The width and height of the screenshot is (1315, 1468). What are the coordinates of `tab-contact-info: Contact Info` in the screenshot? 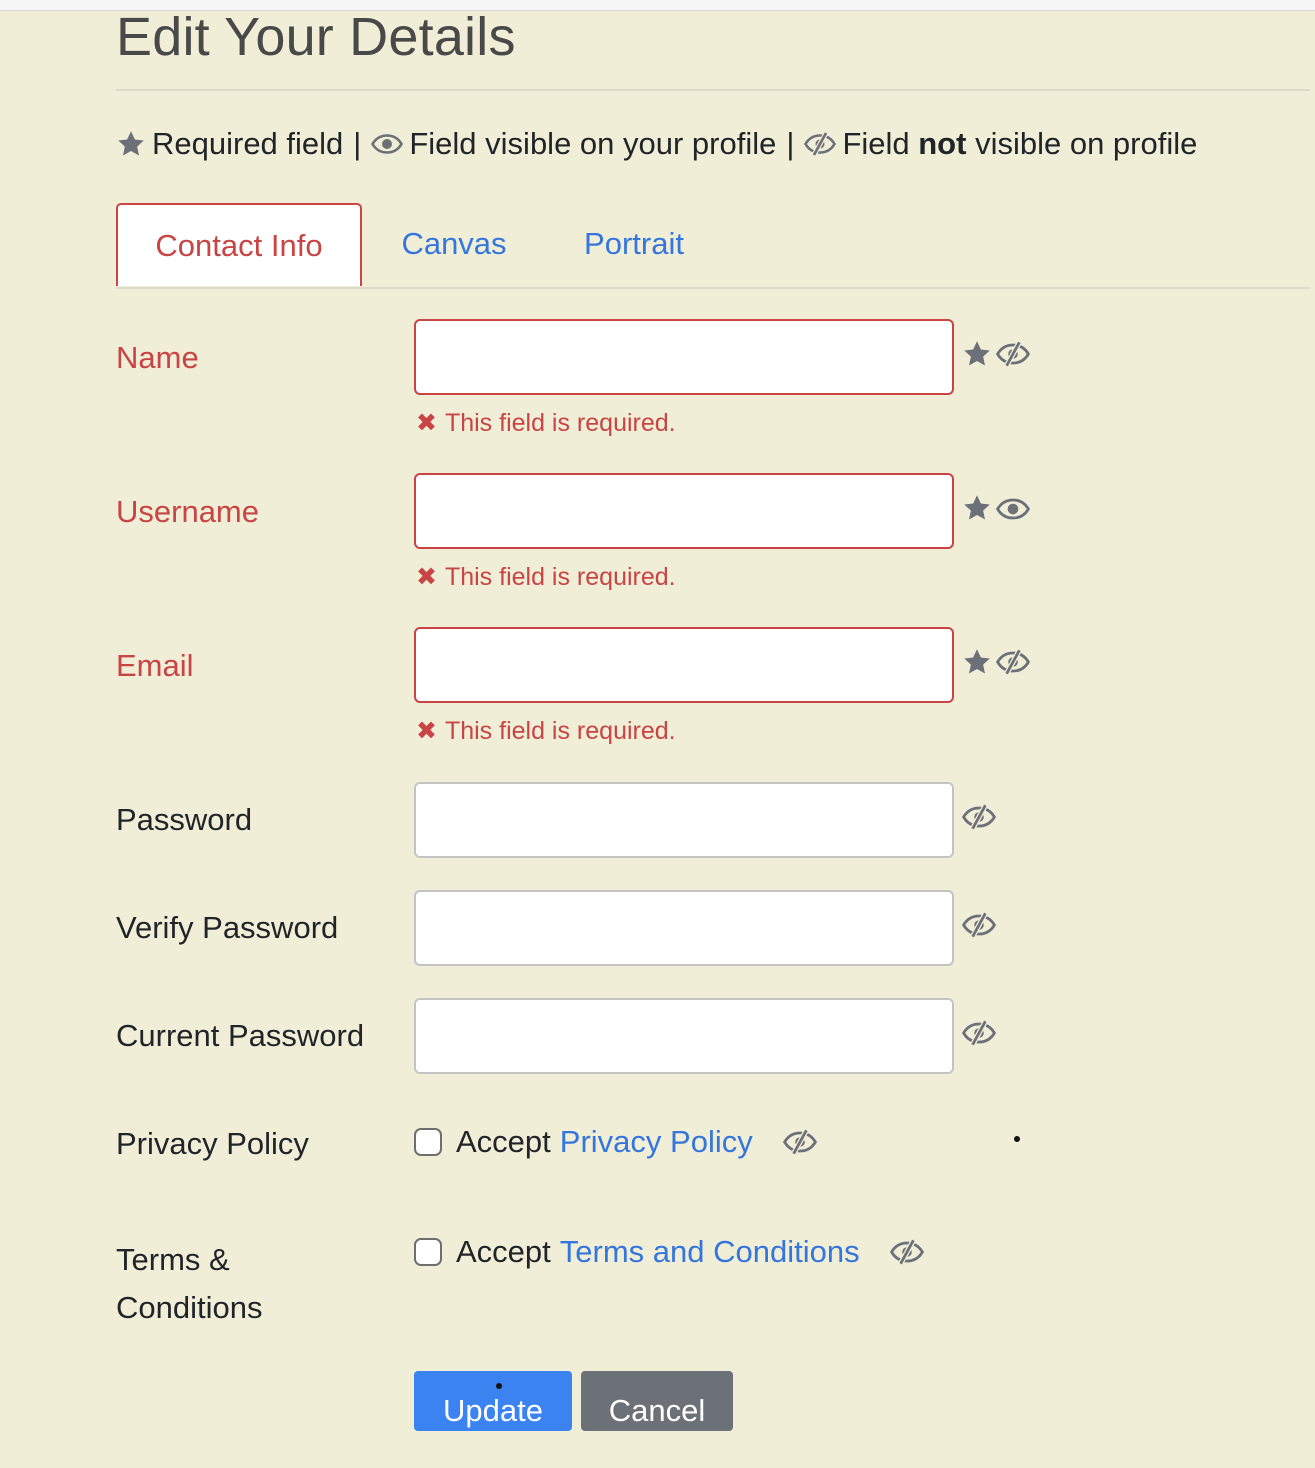 It's located at (239, 244).